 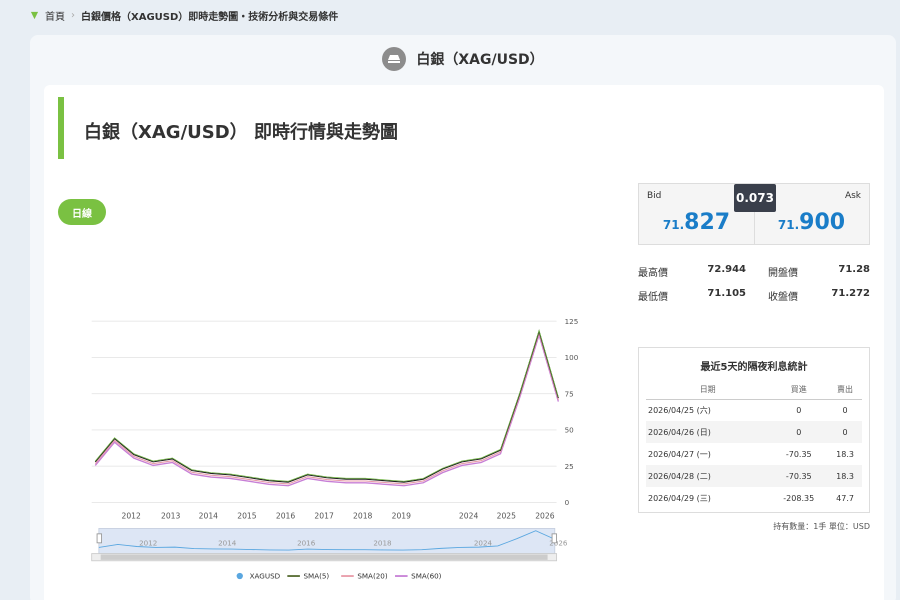 I want to click on swap-buy: -208.35, so click(x=799, y=498).